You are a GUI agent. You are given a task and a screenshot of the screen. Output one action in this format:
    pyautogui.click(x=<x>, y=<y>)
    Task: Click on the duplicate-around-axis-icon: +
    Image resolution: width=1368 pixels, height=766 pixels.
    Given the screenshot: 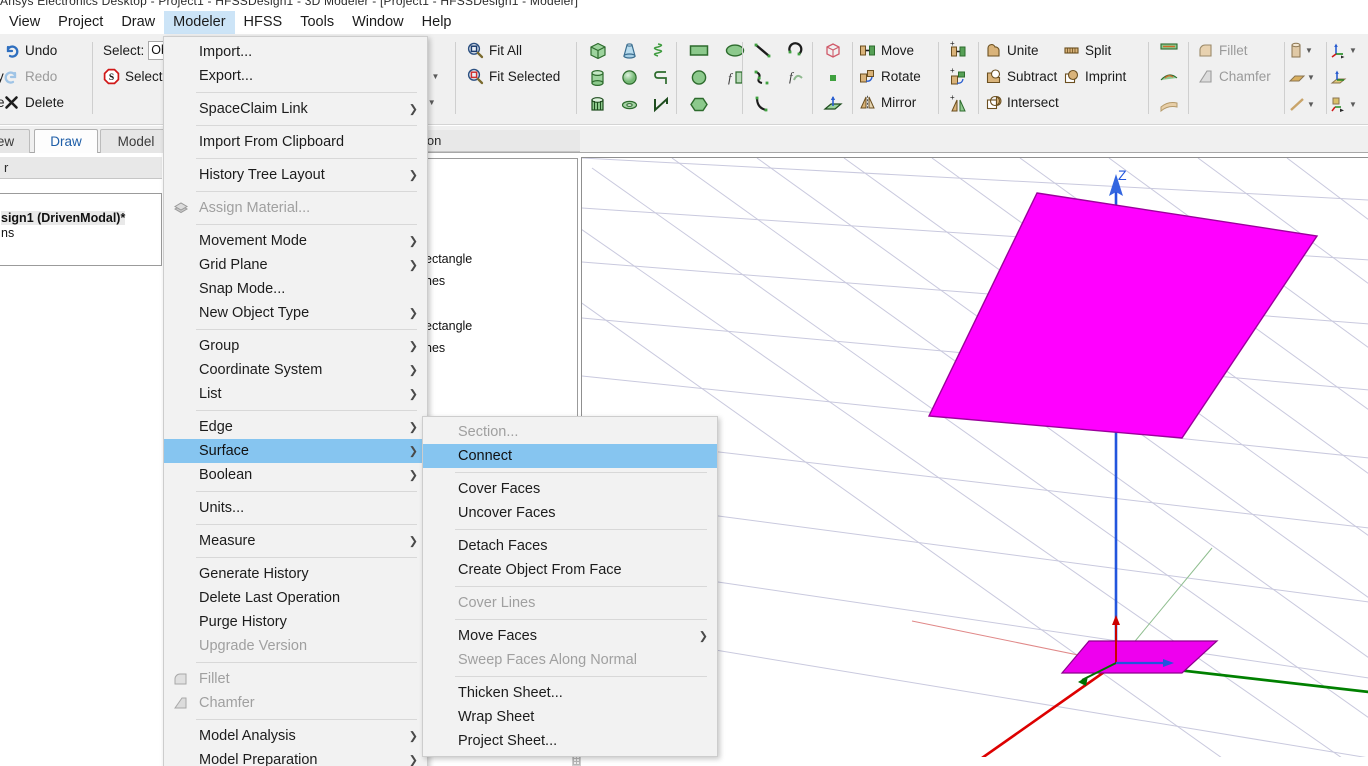 What is the action you would take?
    pyautogui.click(x=959, y=77)
    